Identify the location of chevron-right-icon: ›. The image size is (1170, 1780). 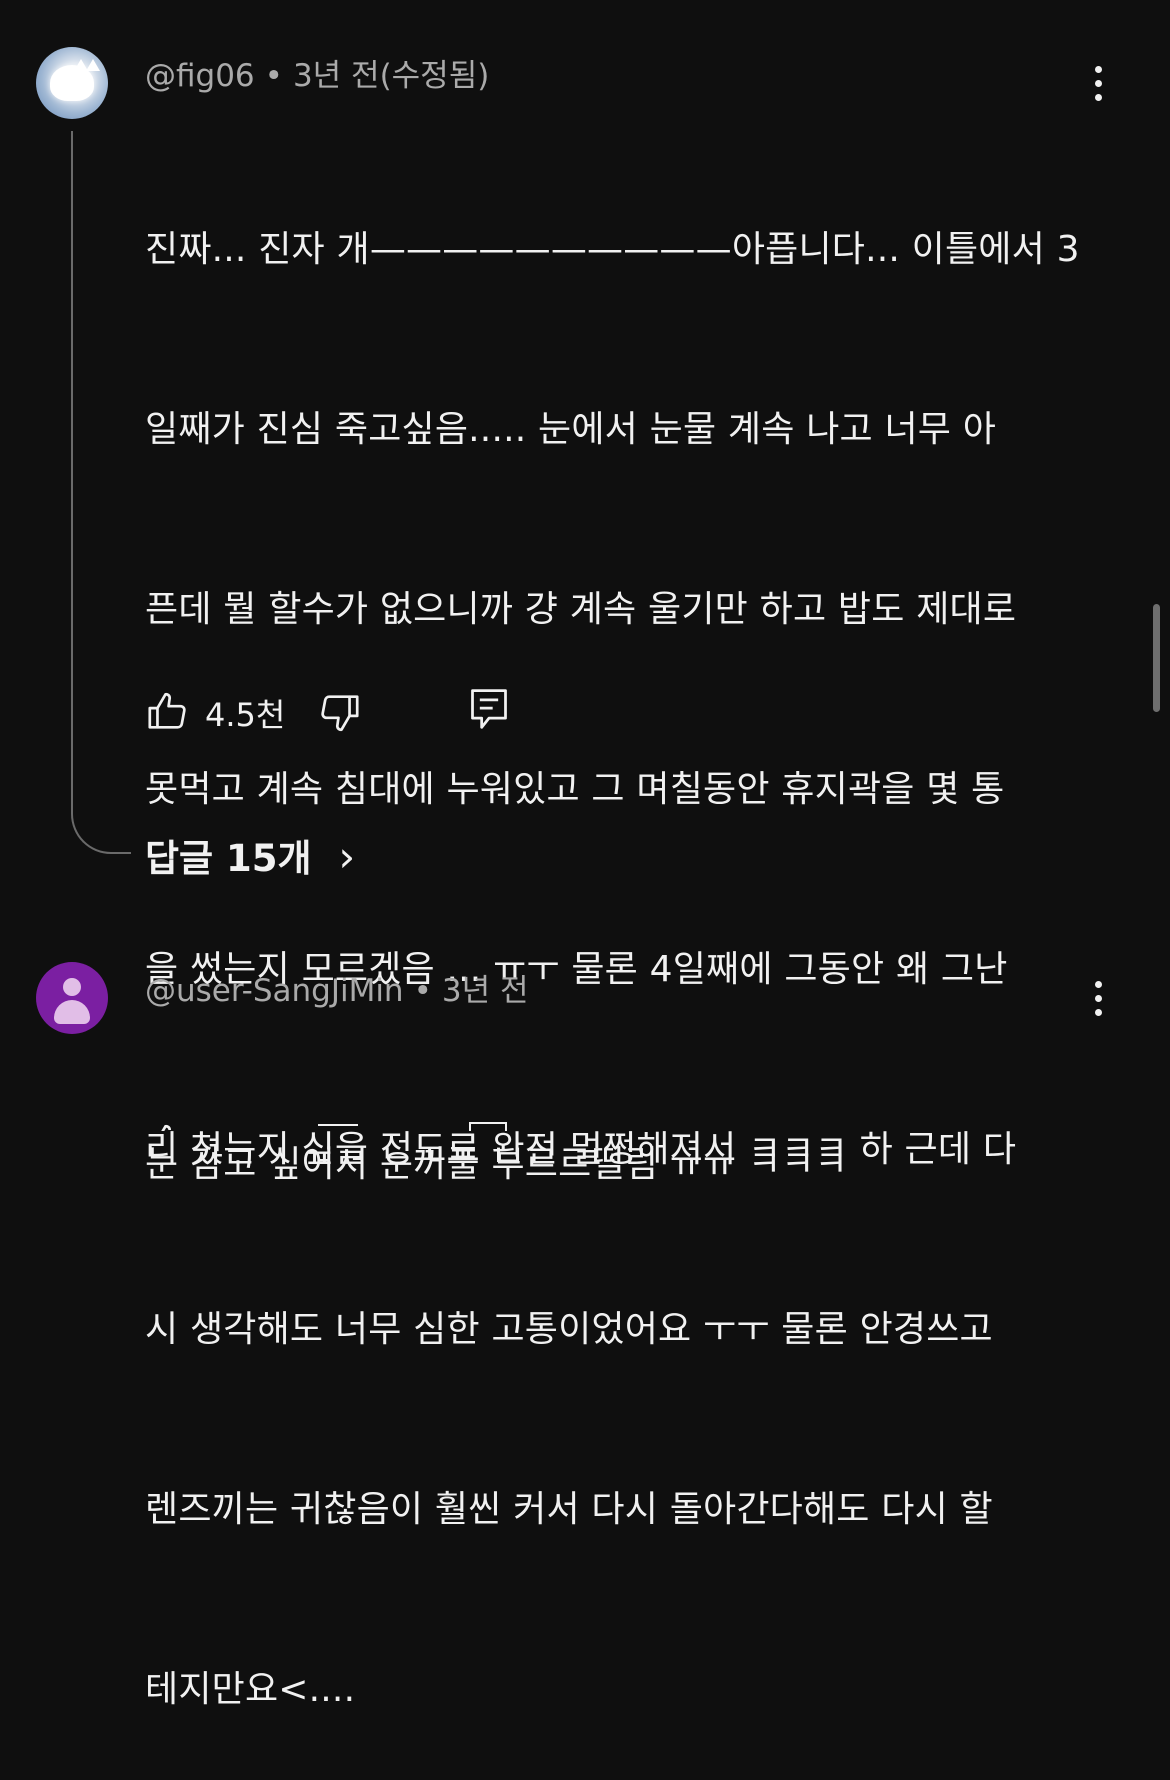
(347, 856).